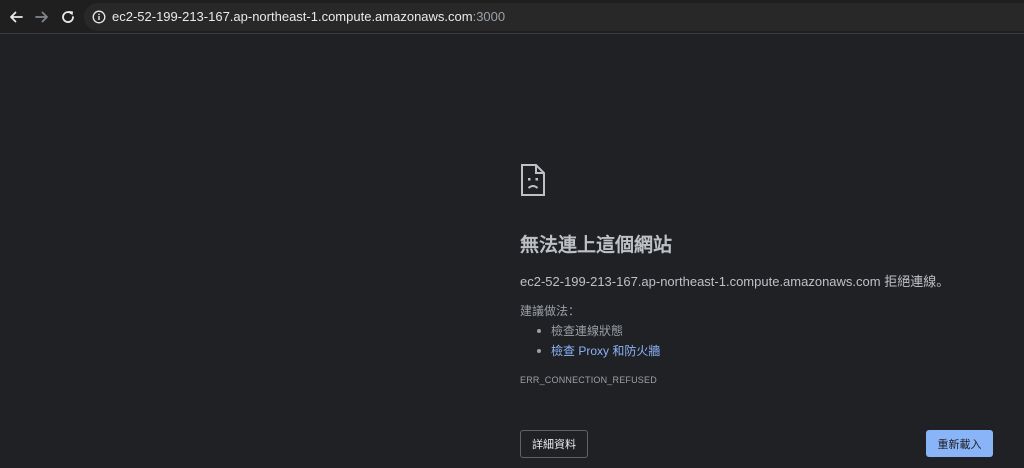 This screenshot has height=468, width=1024. Describe the element at coordinates (588, 380) in the screenshot. I see `error-code: ERR_CONNECTION_REFUSED` at that location.